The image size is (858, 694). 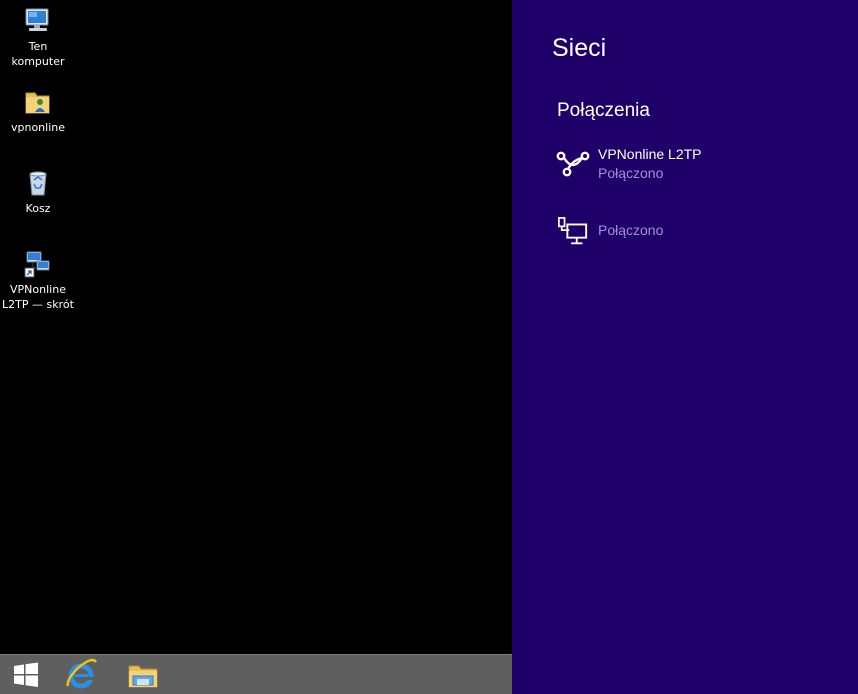 What do you see at coordinates (38, 280) in the screenshot?
I see `desktop-icon-vpn-shortcut: VPNonline L2TP — skrót` at bounding box center [38, 280].